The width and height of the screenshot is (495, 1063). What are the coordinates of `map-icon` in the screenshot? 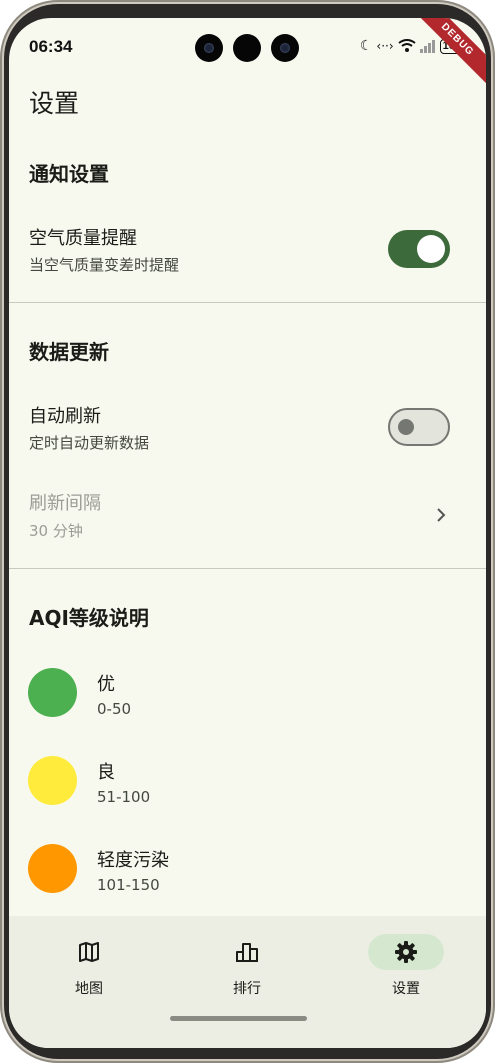 It's located at (89, 952).